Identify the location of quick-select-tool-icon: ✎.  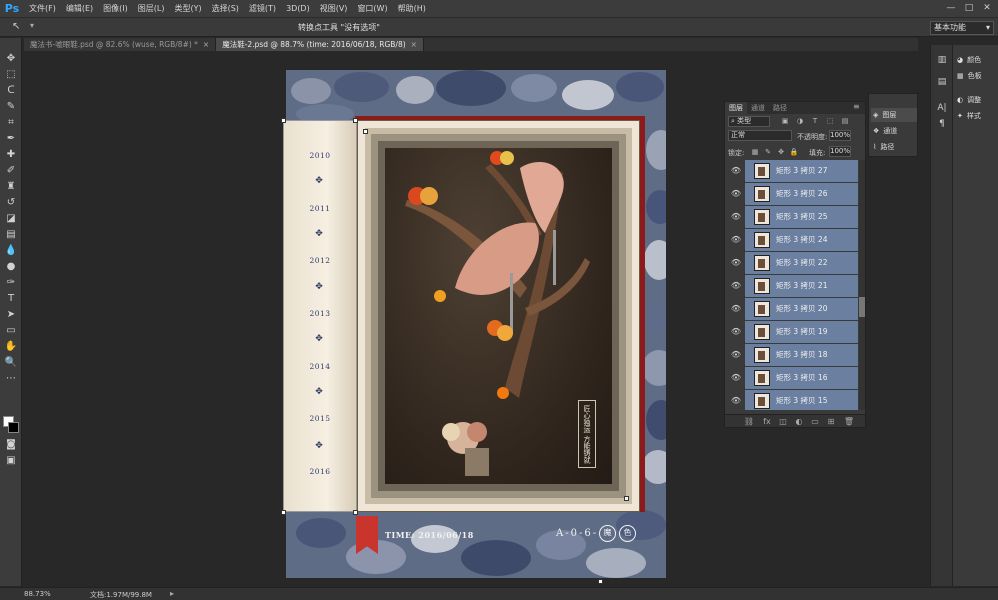
(11, 107).